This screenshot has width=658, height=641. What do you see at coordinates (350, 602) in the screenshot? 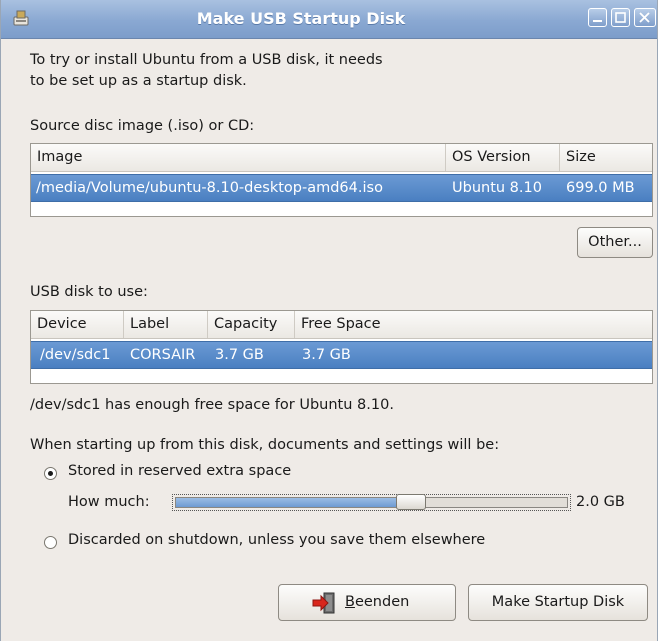
I see `quit-mnemonic: B` at bounding box center [350, 602].